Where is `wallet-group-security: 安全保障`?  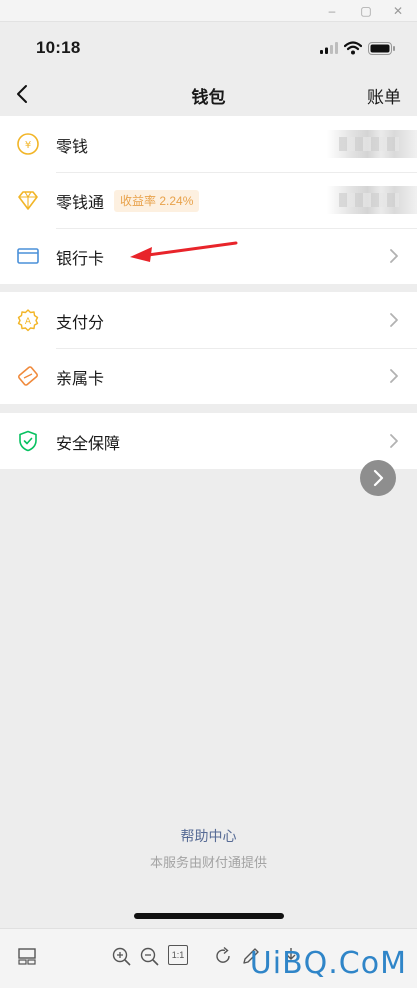
wallet-group-security: 安全保障 is located at coordinates (208, 441).